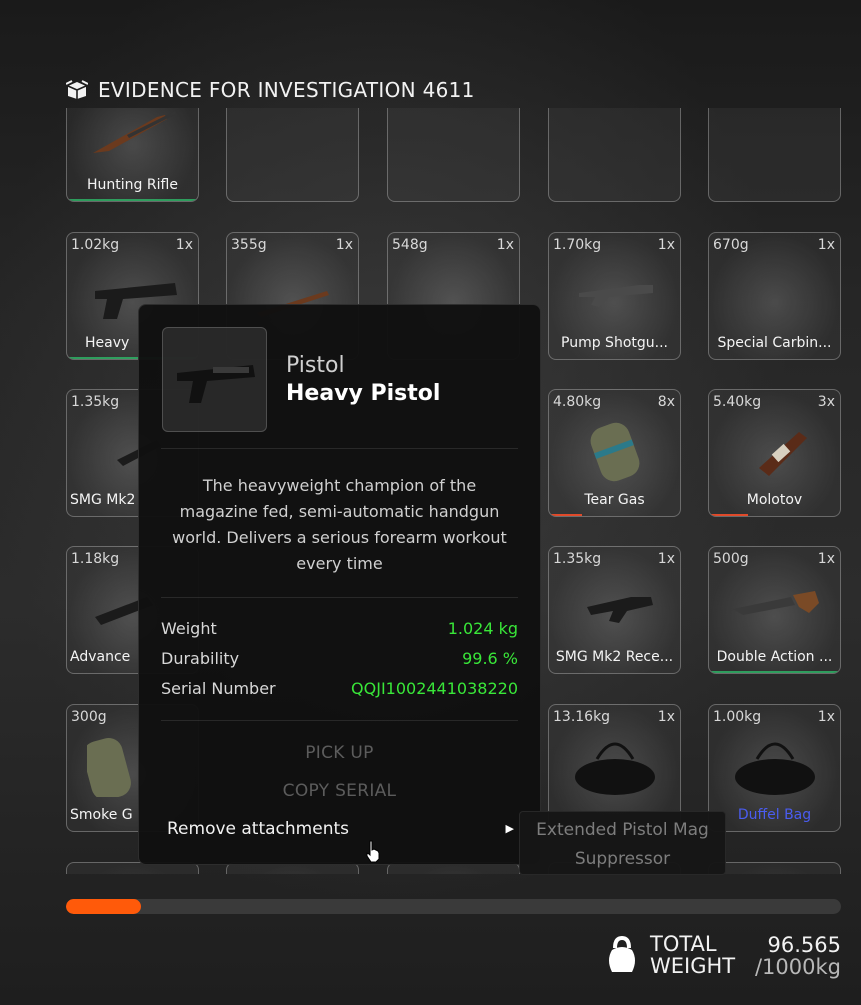 The image size is (861, 1005). I want to click on inventory-slot: 1.00kg 1x Duffel Bag, so click(774, 768).